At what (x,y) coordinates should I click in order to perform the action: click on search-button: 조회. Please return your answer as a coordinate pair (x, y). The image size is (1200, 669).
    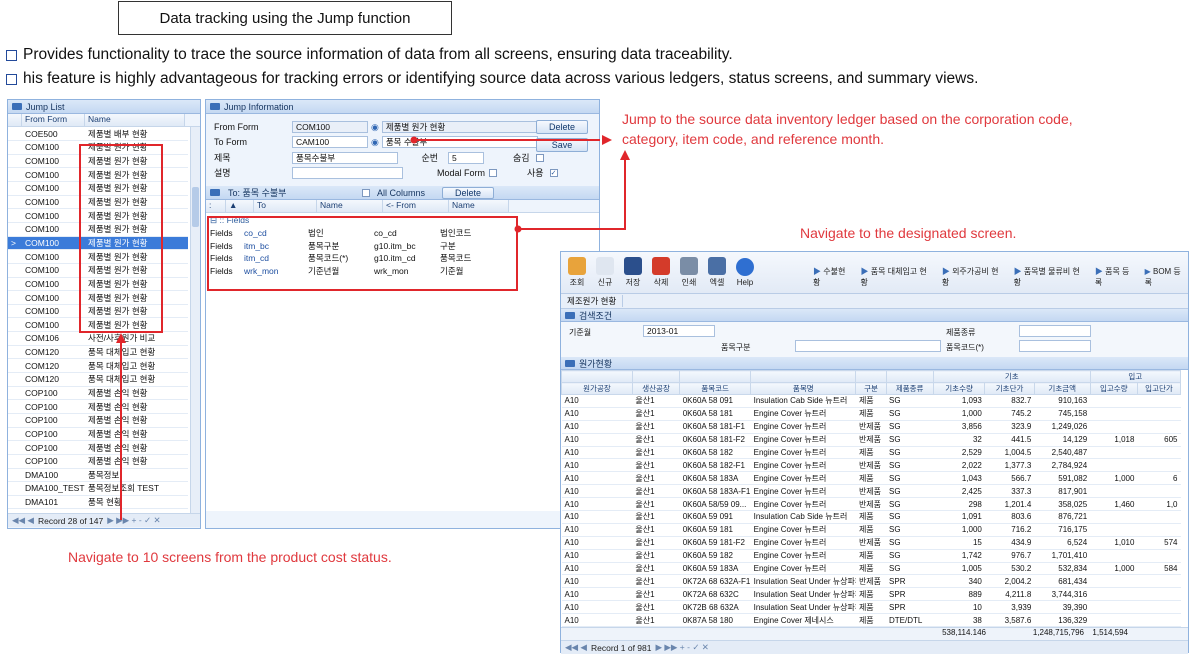
    Looking at the image, I should click on (577, 272).